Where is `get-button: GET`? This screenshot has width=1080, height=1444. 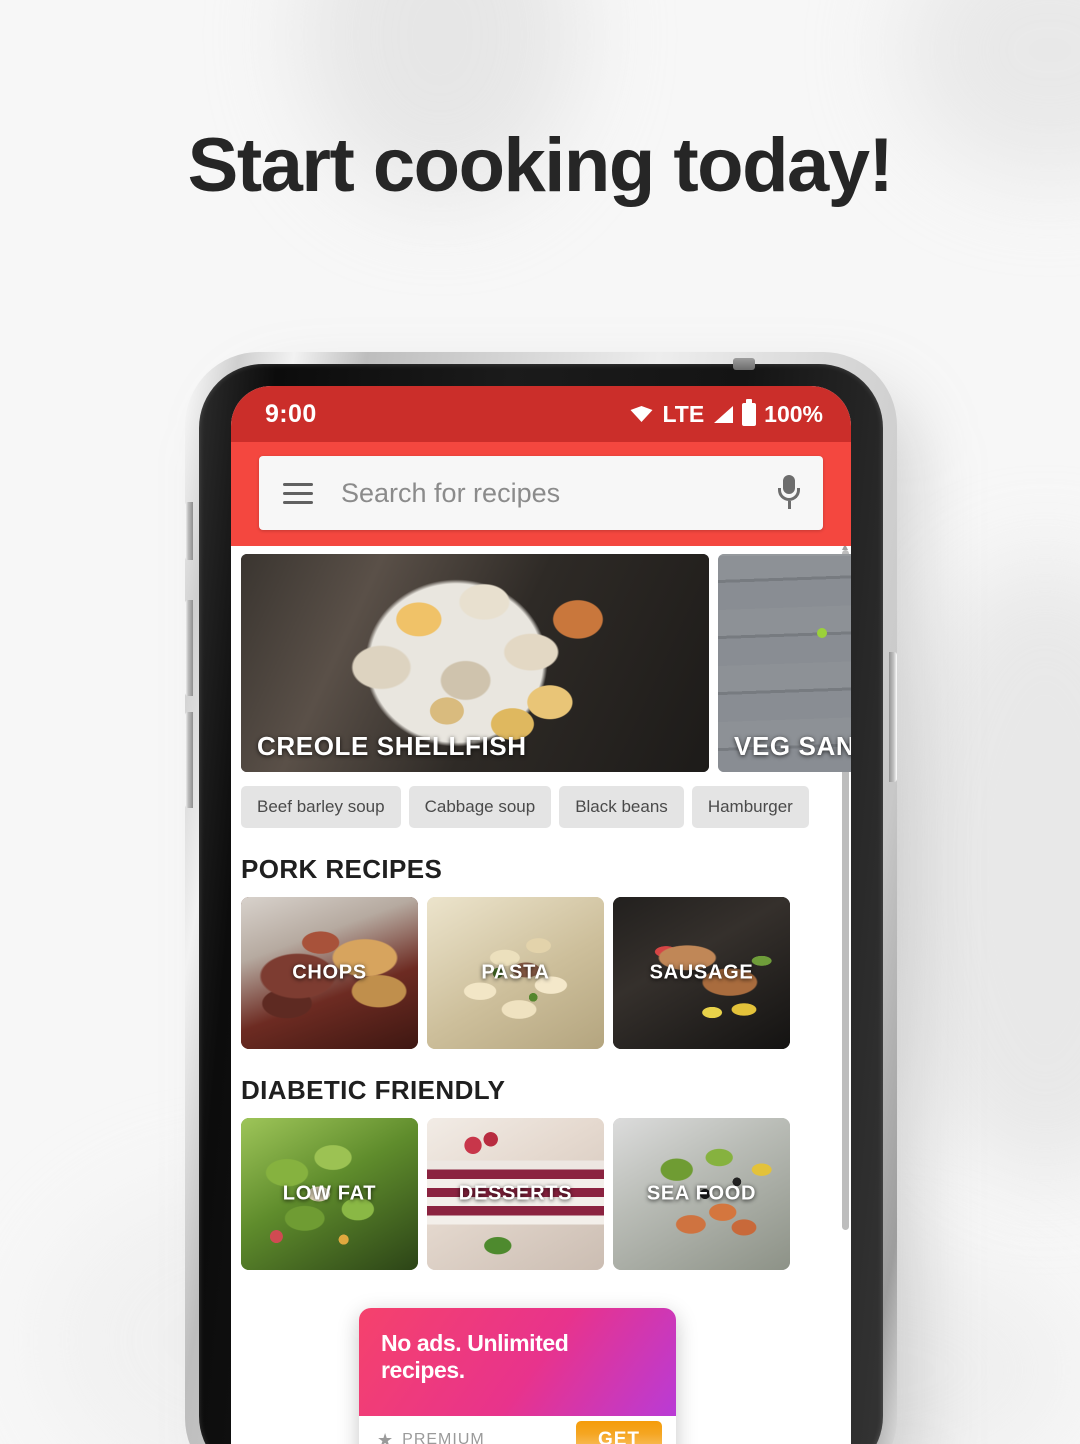
get-button: GET is located at coordinates (618, 1432).